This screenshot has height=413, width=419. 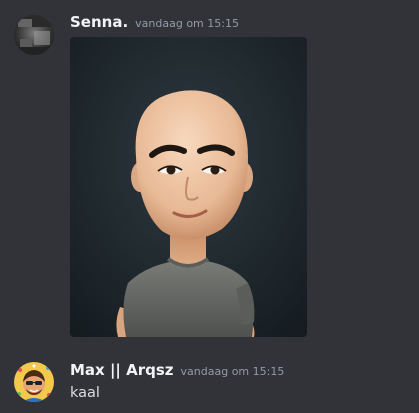 What do you see at coordinates (99, 22) in the screenshot?
I see `username: Senna.` at bounding box center [99, 22].